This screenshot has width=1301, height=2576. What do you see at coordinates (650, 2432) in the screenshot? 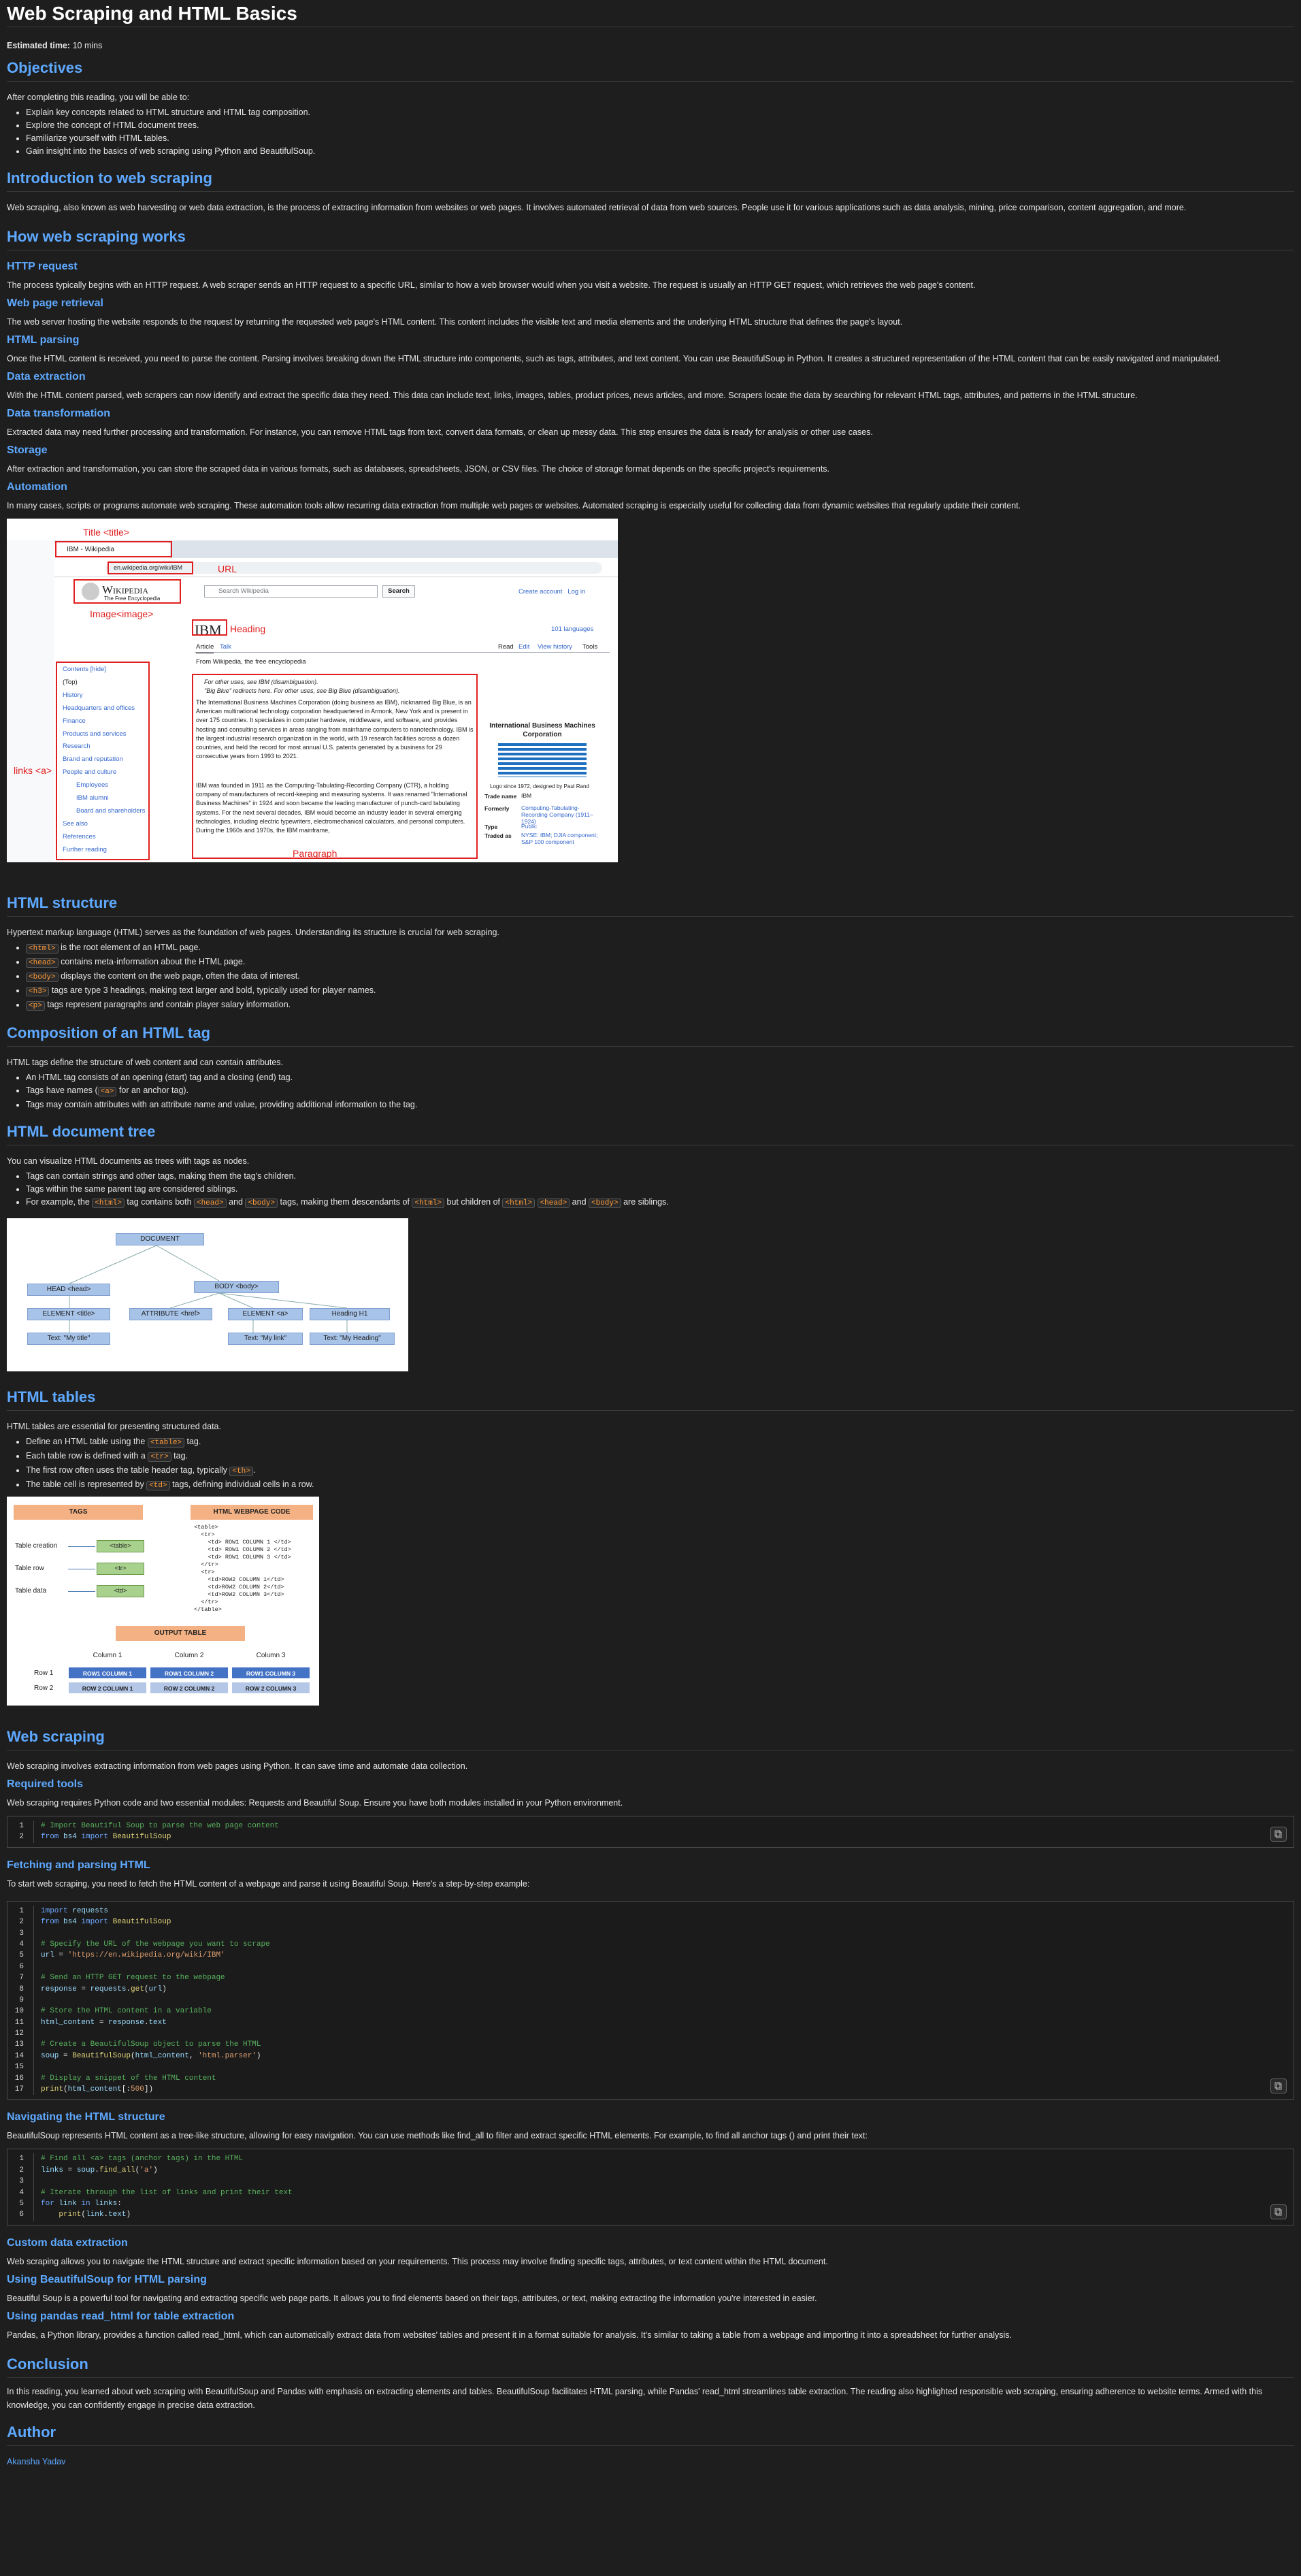
I see `author-heading: Author` at bounding box center [650, 2432].